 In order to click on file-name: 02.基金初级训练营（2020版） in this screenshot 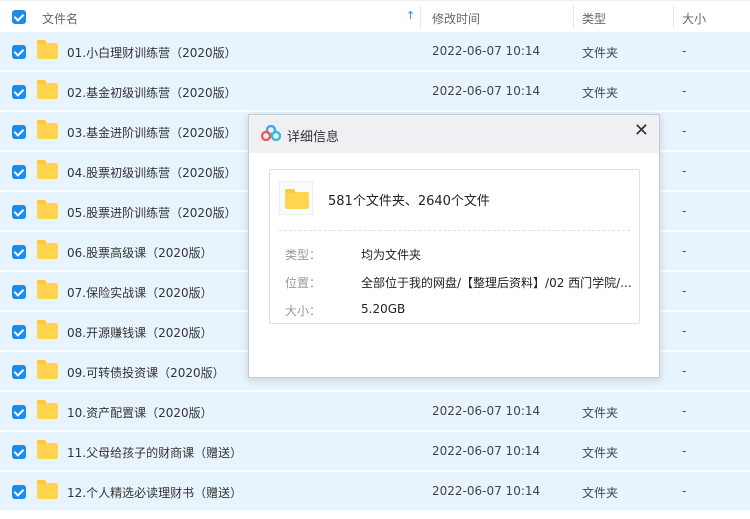, I will do `click(152, 92)`.